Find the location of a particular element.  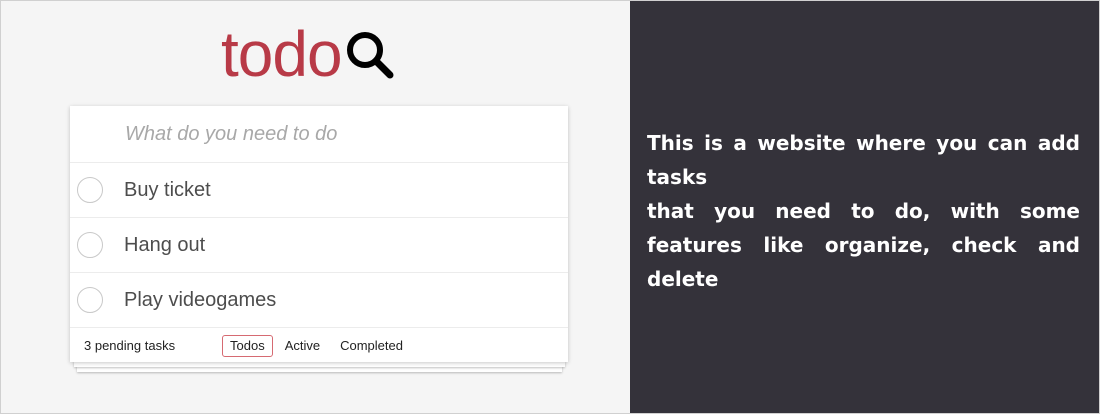

filter-group: Todos Active Completed is located at coordinates (316, 346).